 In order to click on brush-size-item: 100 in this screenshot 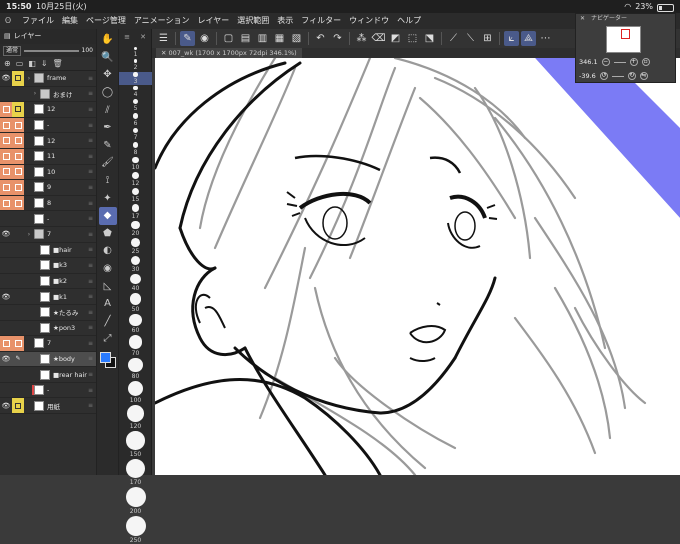, I will do `click(135, 392)`.